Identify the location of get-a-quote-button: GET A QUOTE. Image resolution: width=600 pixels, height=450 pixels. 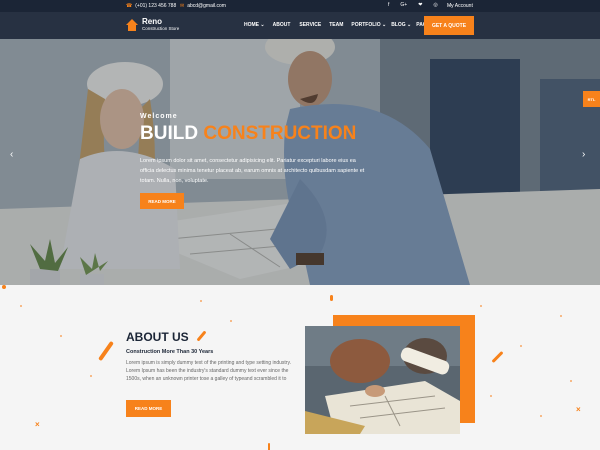
(449, 25).